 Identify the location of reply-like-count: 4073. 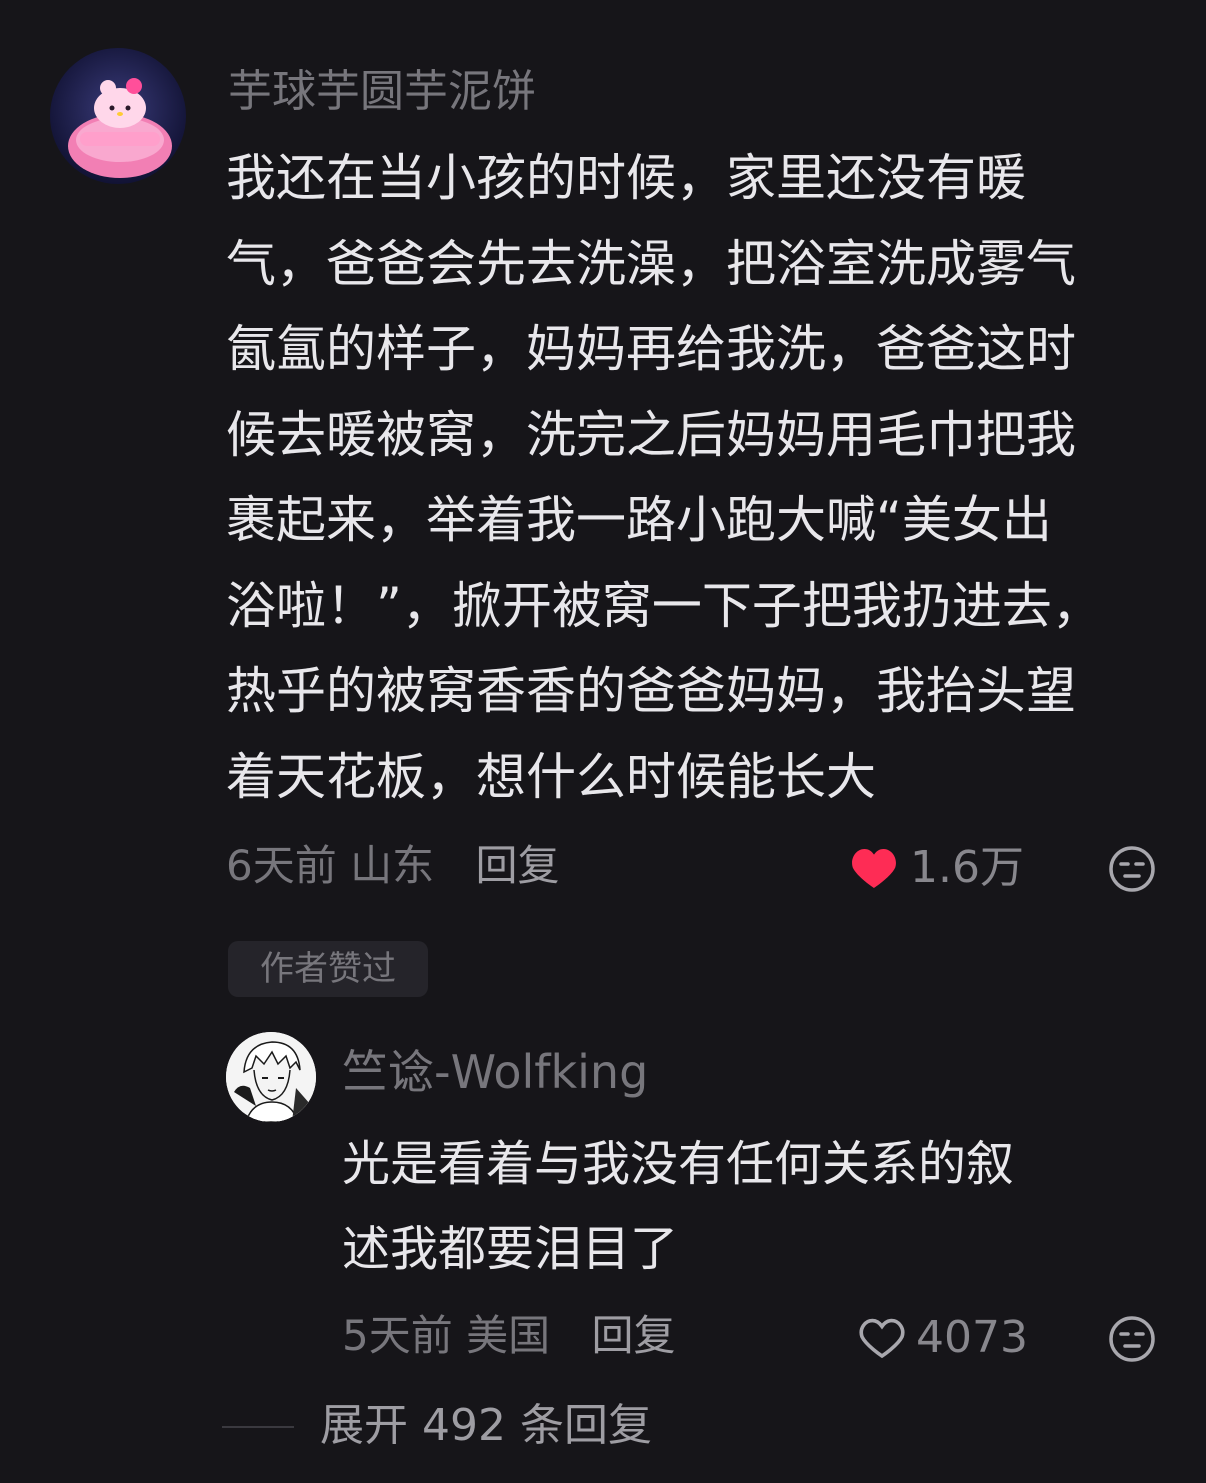
(972, 1337).